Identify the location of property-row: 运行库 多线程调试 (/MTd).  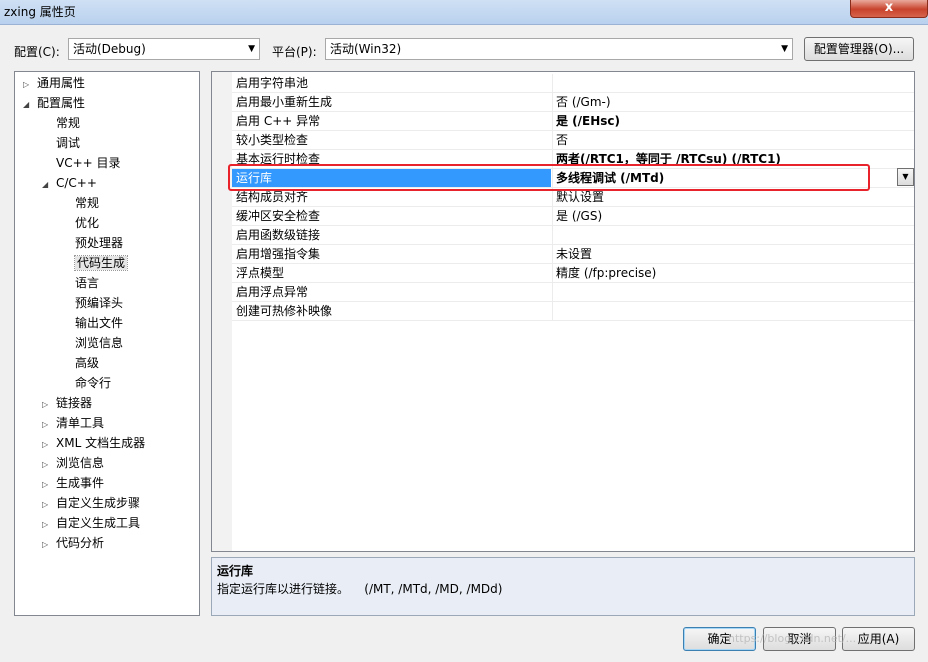
(573, 178).